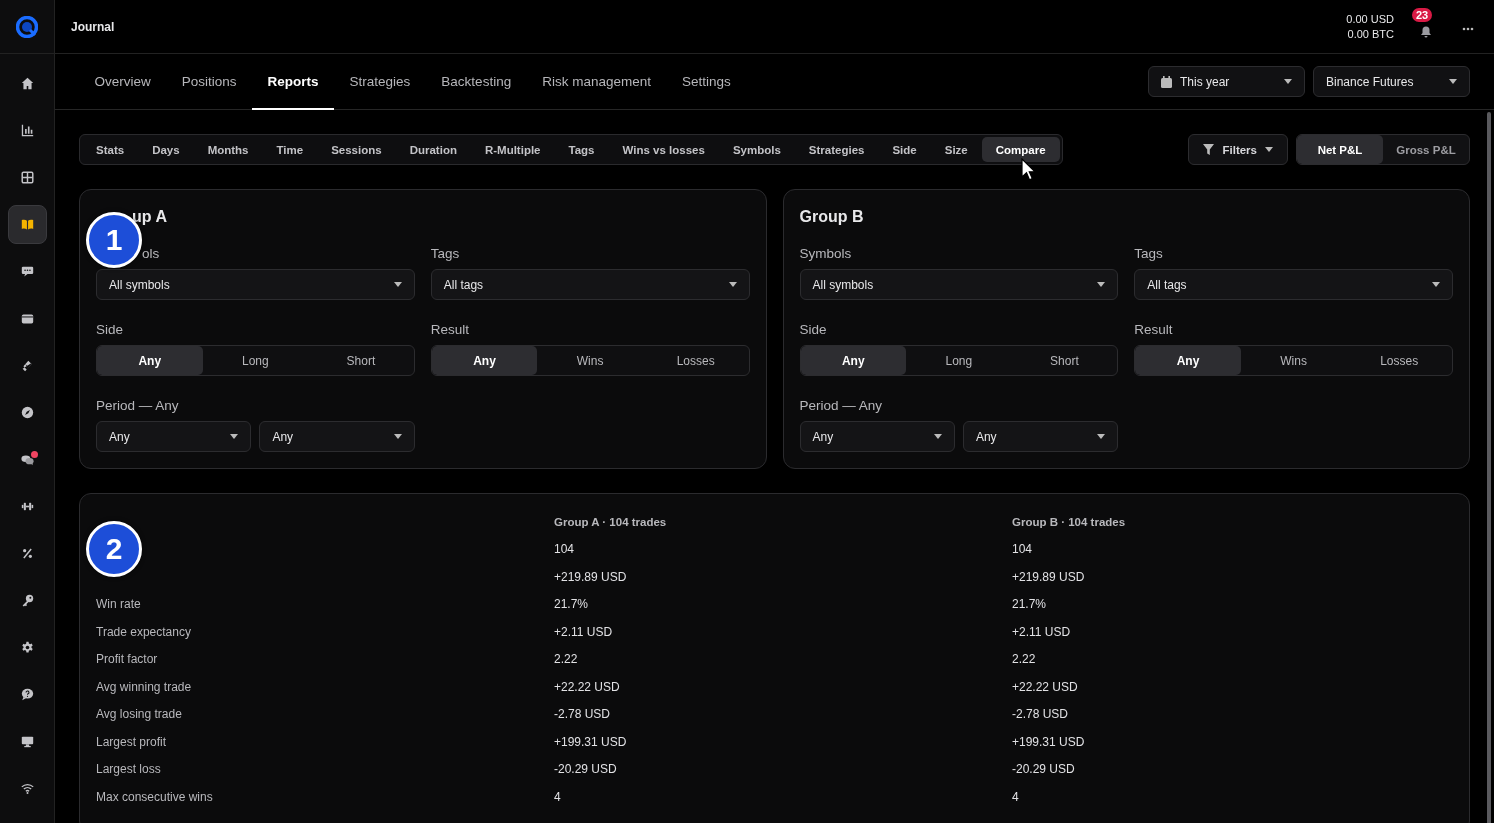 Image resolution: width=1494 pixels, height=823 pixels. Describe the element at coordinates (581, 149) in the screenshot. I see `report-tab: Tags` at that location.